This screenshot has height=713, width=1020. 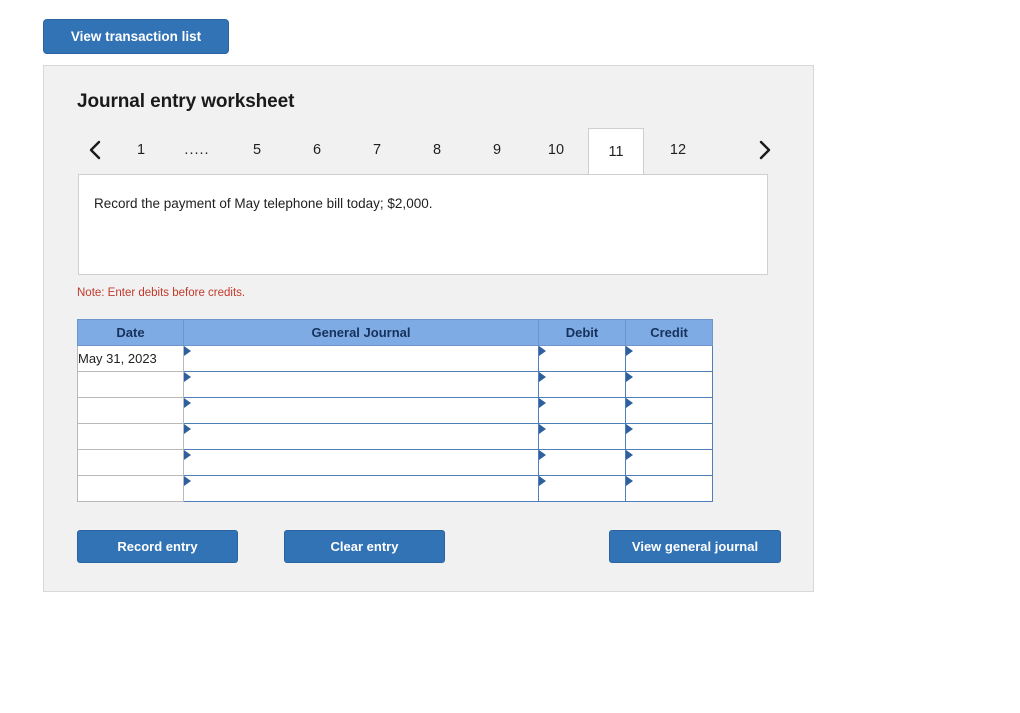 I want to click on table-header-row: Date General Journal Debit Credit, so click(x=395, y=332).